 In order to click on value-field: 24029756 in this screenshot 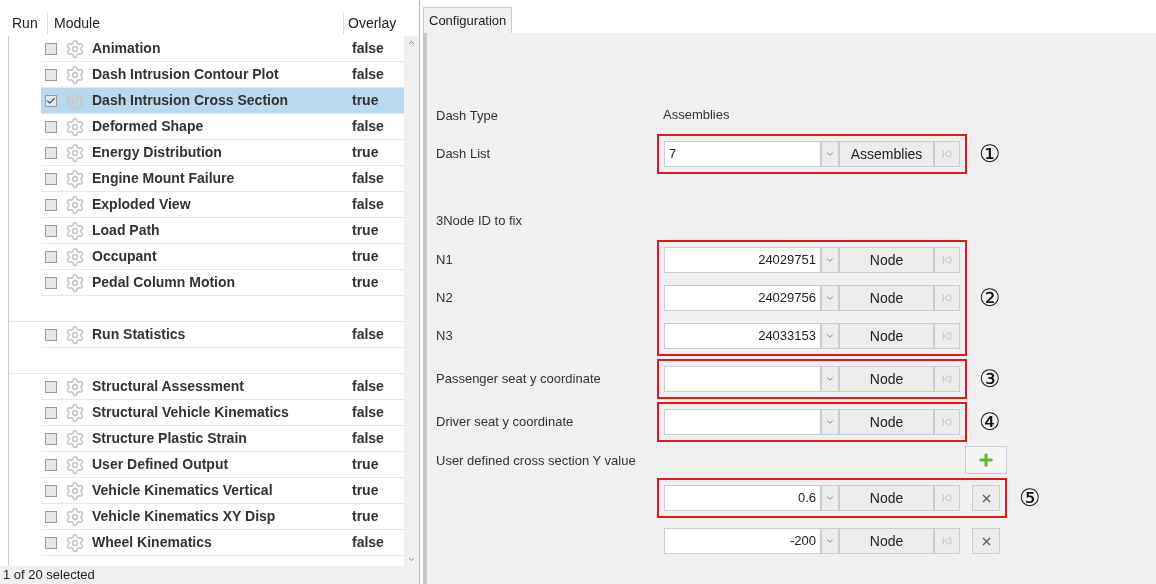, I will do `click(742, 298)`.